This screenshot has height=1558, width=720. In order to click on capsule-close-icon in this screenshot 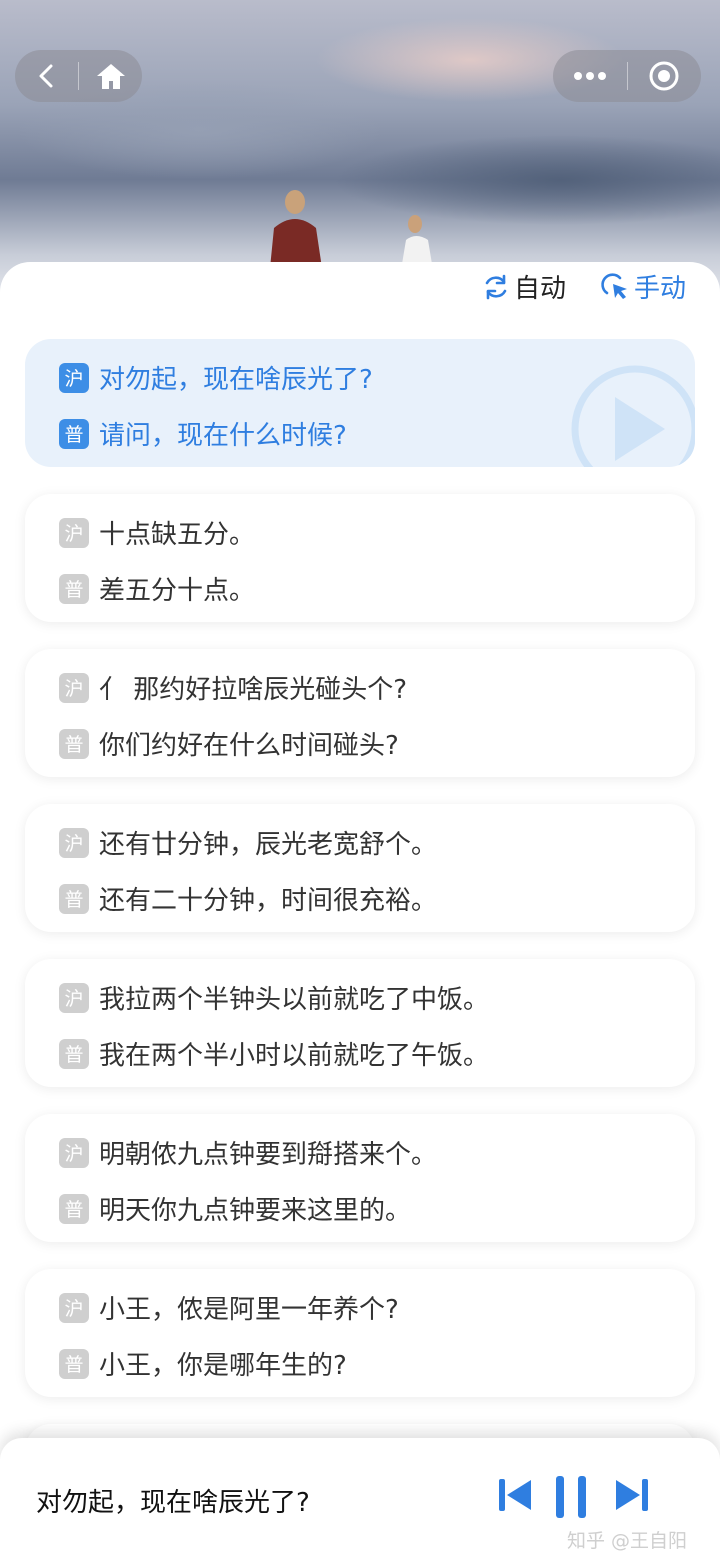, I will do `click(664, 76)`.